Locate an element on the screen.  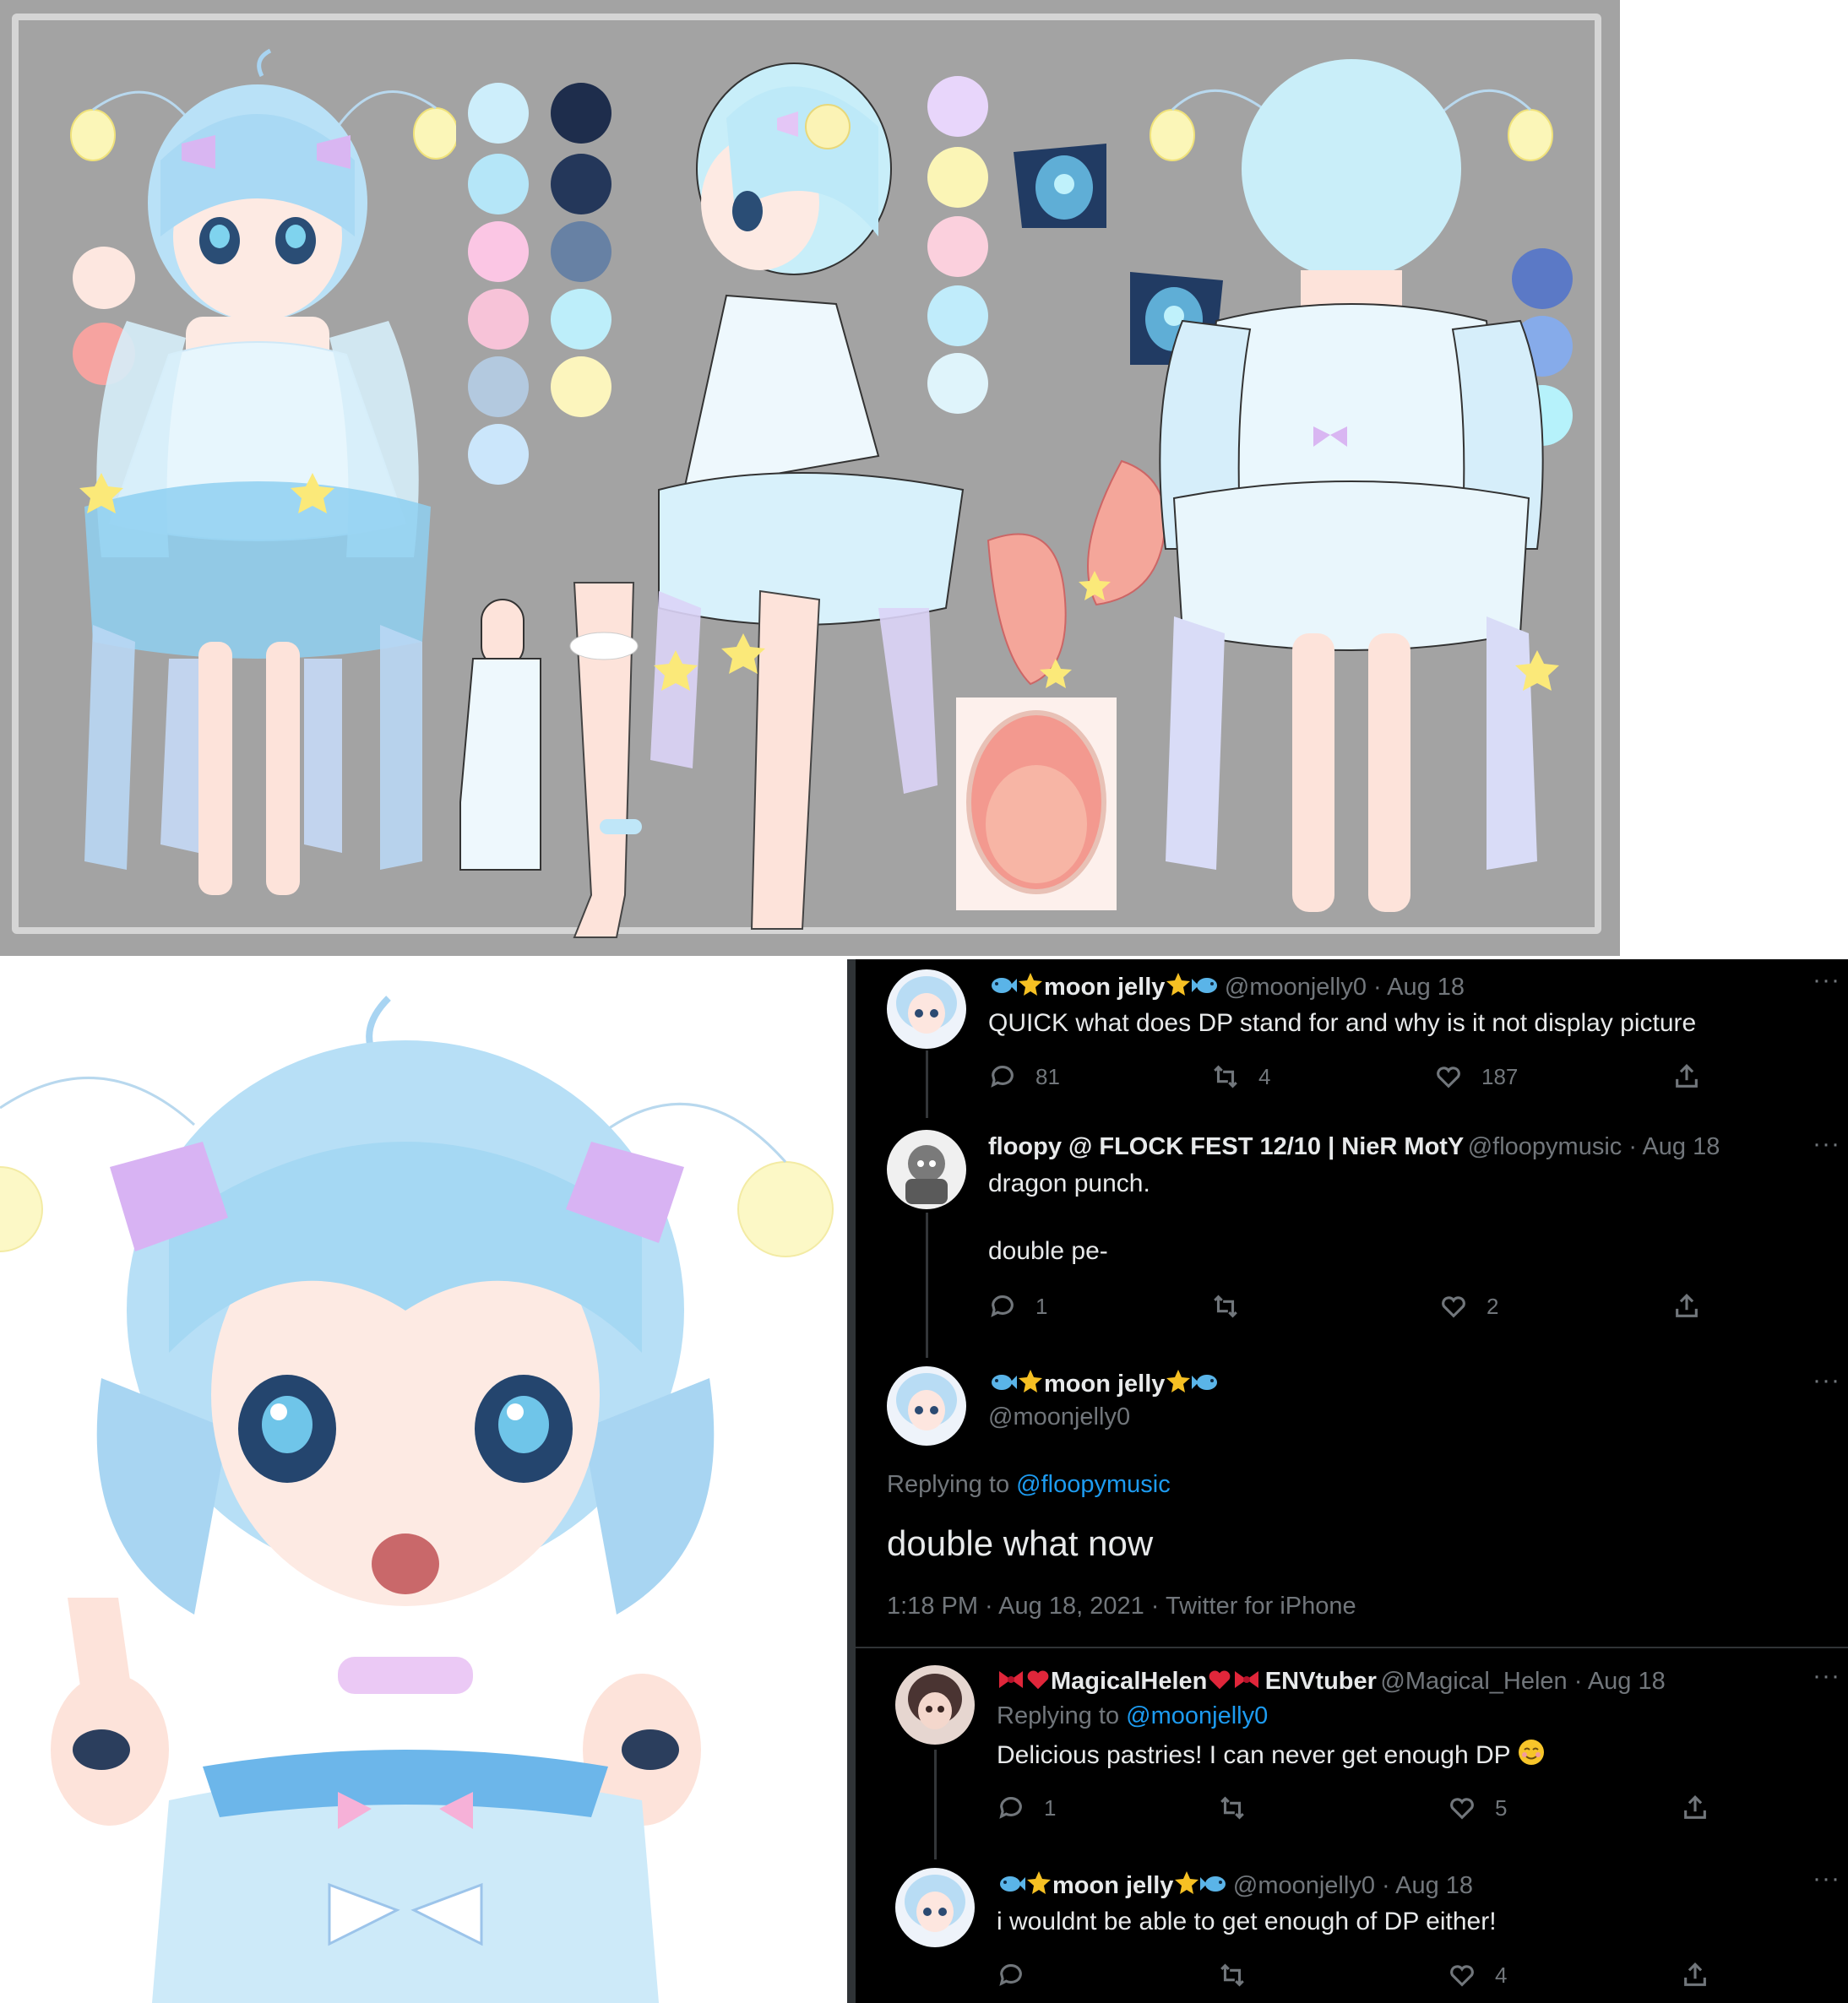
like-button: 5 is located at coordinates (1477, 1808).